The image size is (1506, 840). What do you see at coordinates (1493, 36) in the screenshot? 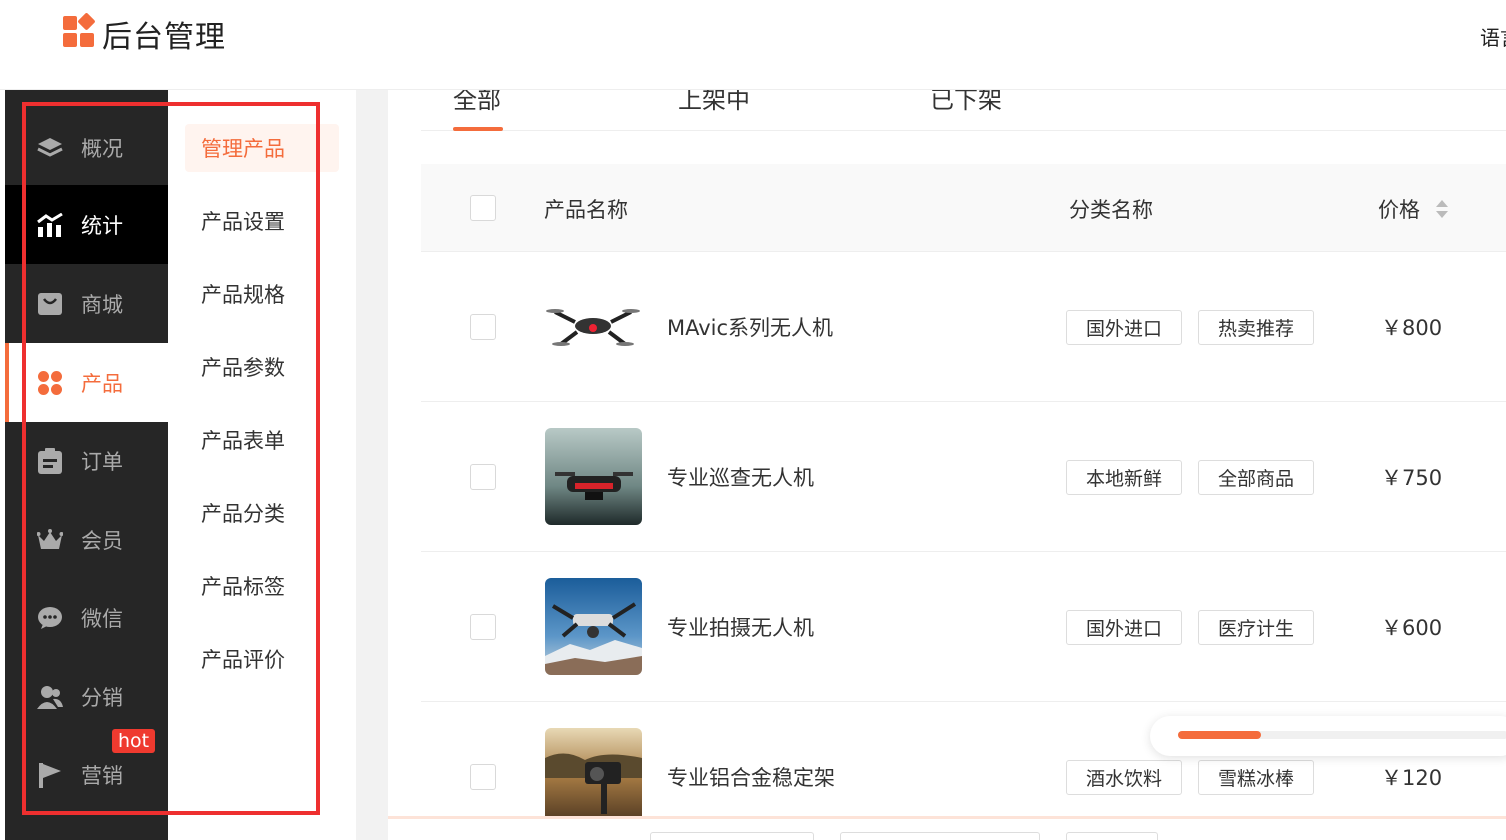
I see `language-switch: 语言` at bounding box center [1493, 36].